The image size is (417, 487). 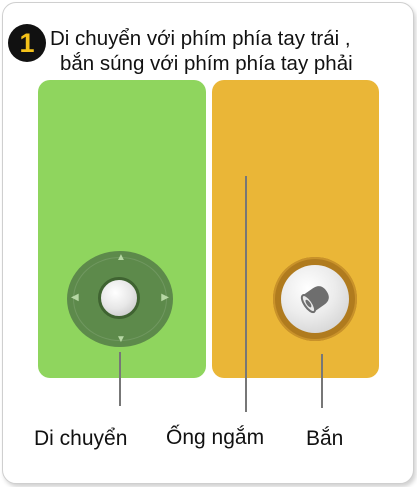 I want to click on aim-pointer-line, so click(x=246, y=294).